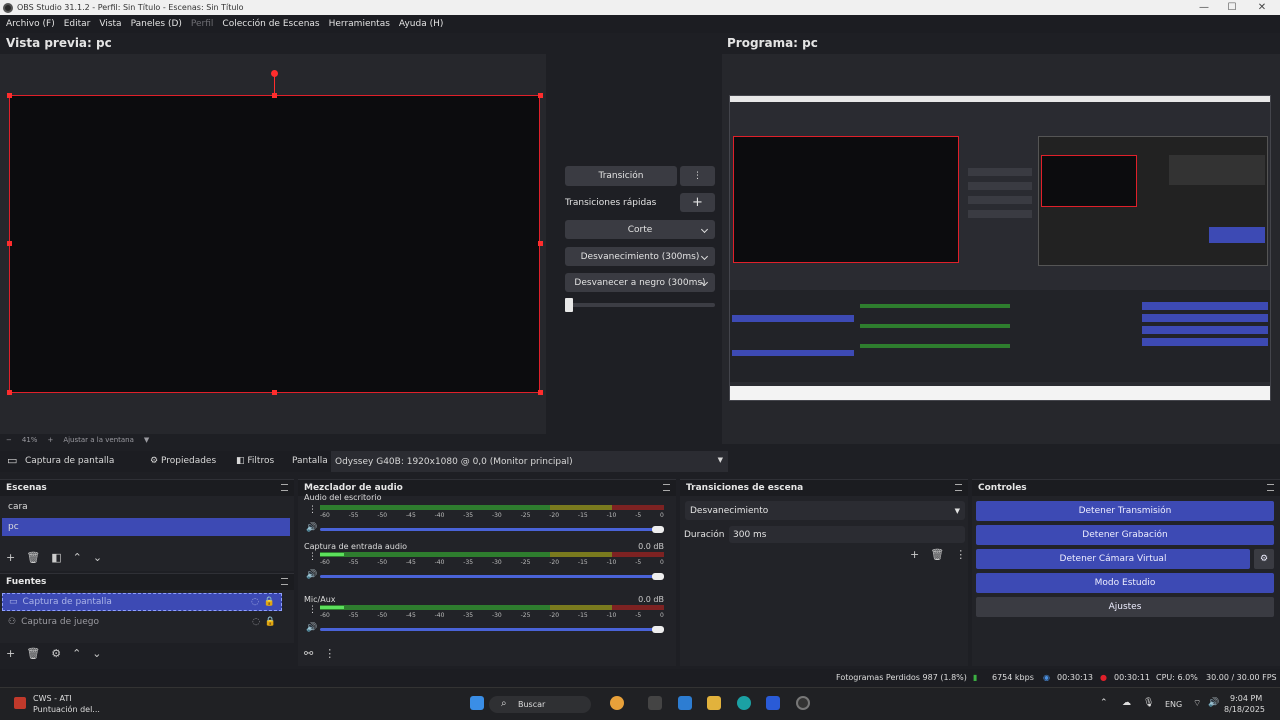  Describe the element at coordinates (9, 440) in the screenshot. I see `zoom-out-button: −` at that location.